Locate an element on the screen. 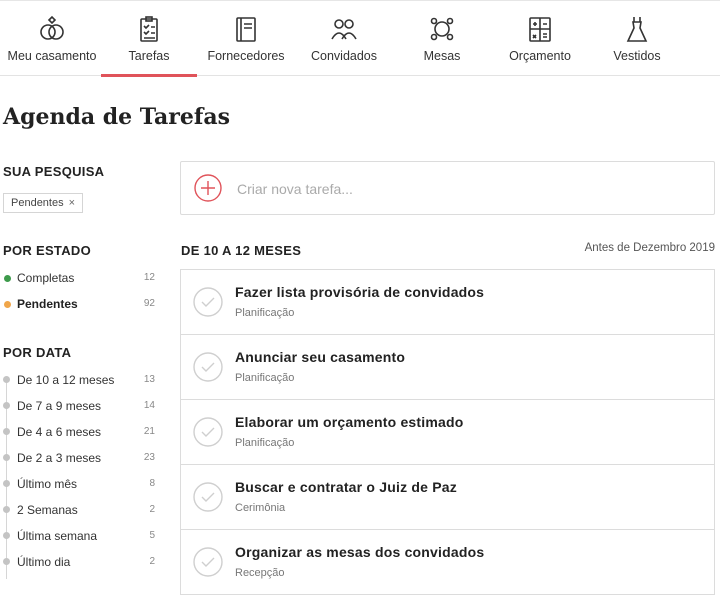  nav-item-fornecedores: Fornecedores is located at coordinates (246, 38).